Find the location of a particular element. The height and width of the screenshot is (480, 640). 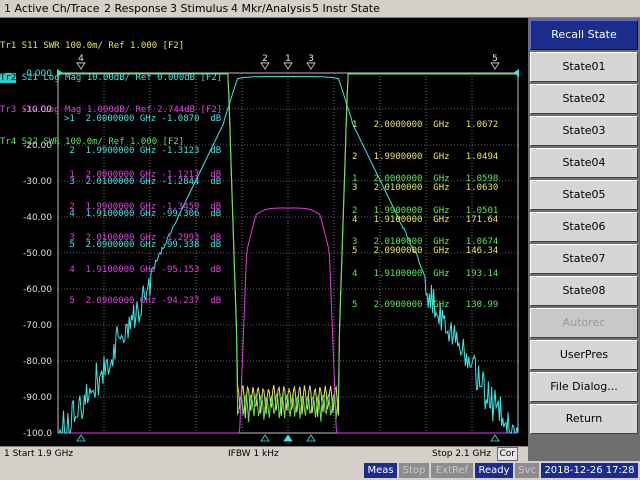

marker-flag-label: 1 is located at coordinates (288, 59).